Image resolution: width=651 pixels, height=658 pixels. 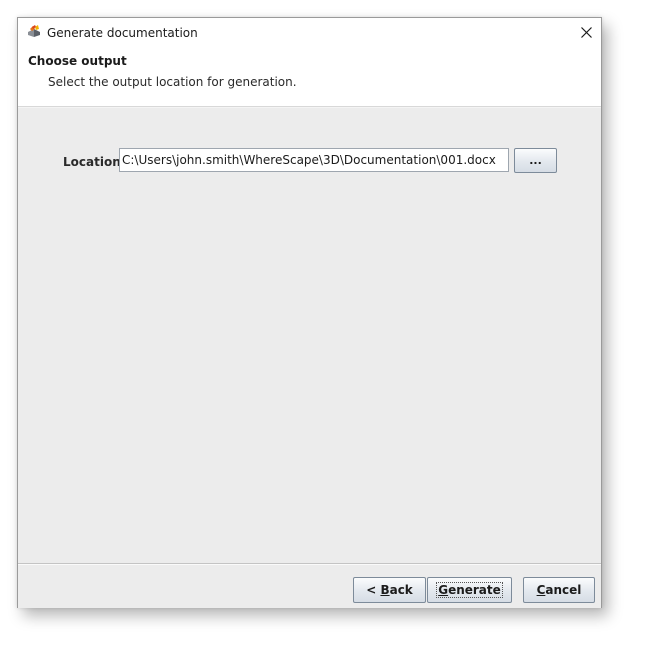 What do you see at coordinates (385, 590) in the screenshot?
I see `back-mnemonic: B` at bounding box center [385, 590].